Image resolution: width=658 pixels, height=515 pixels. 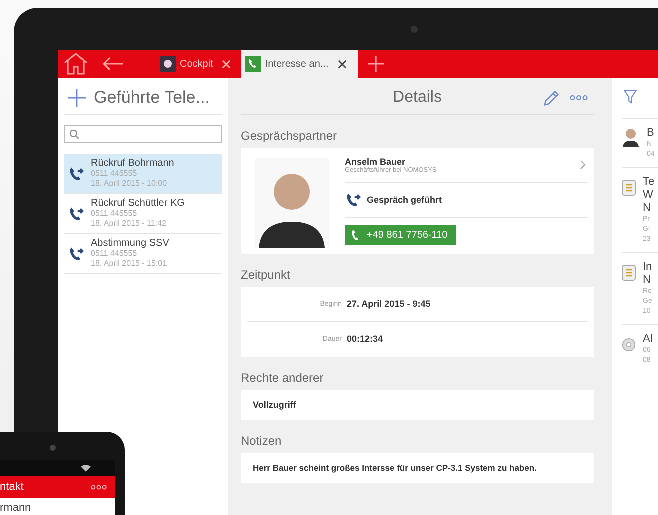 What do you see at coordinates (168, 64) in the screenshot?
I see `app-icon` at bounding box center [168, 64].